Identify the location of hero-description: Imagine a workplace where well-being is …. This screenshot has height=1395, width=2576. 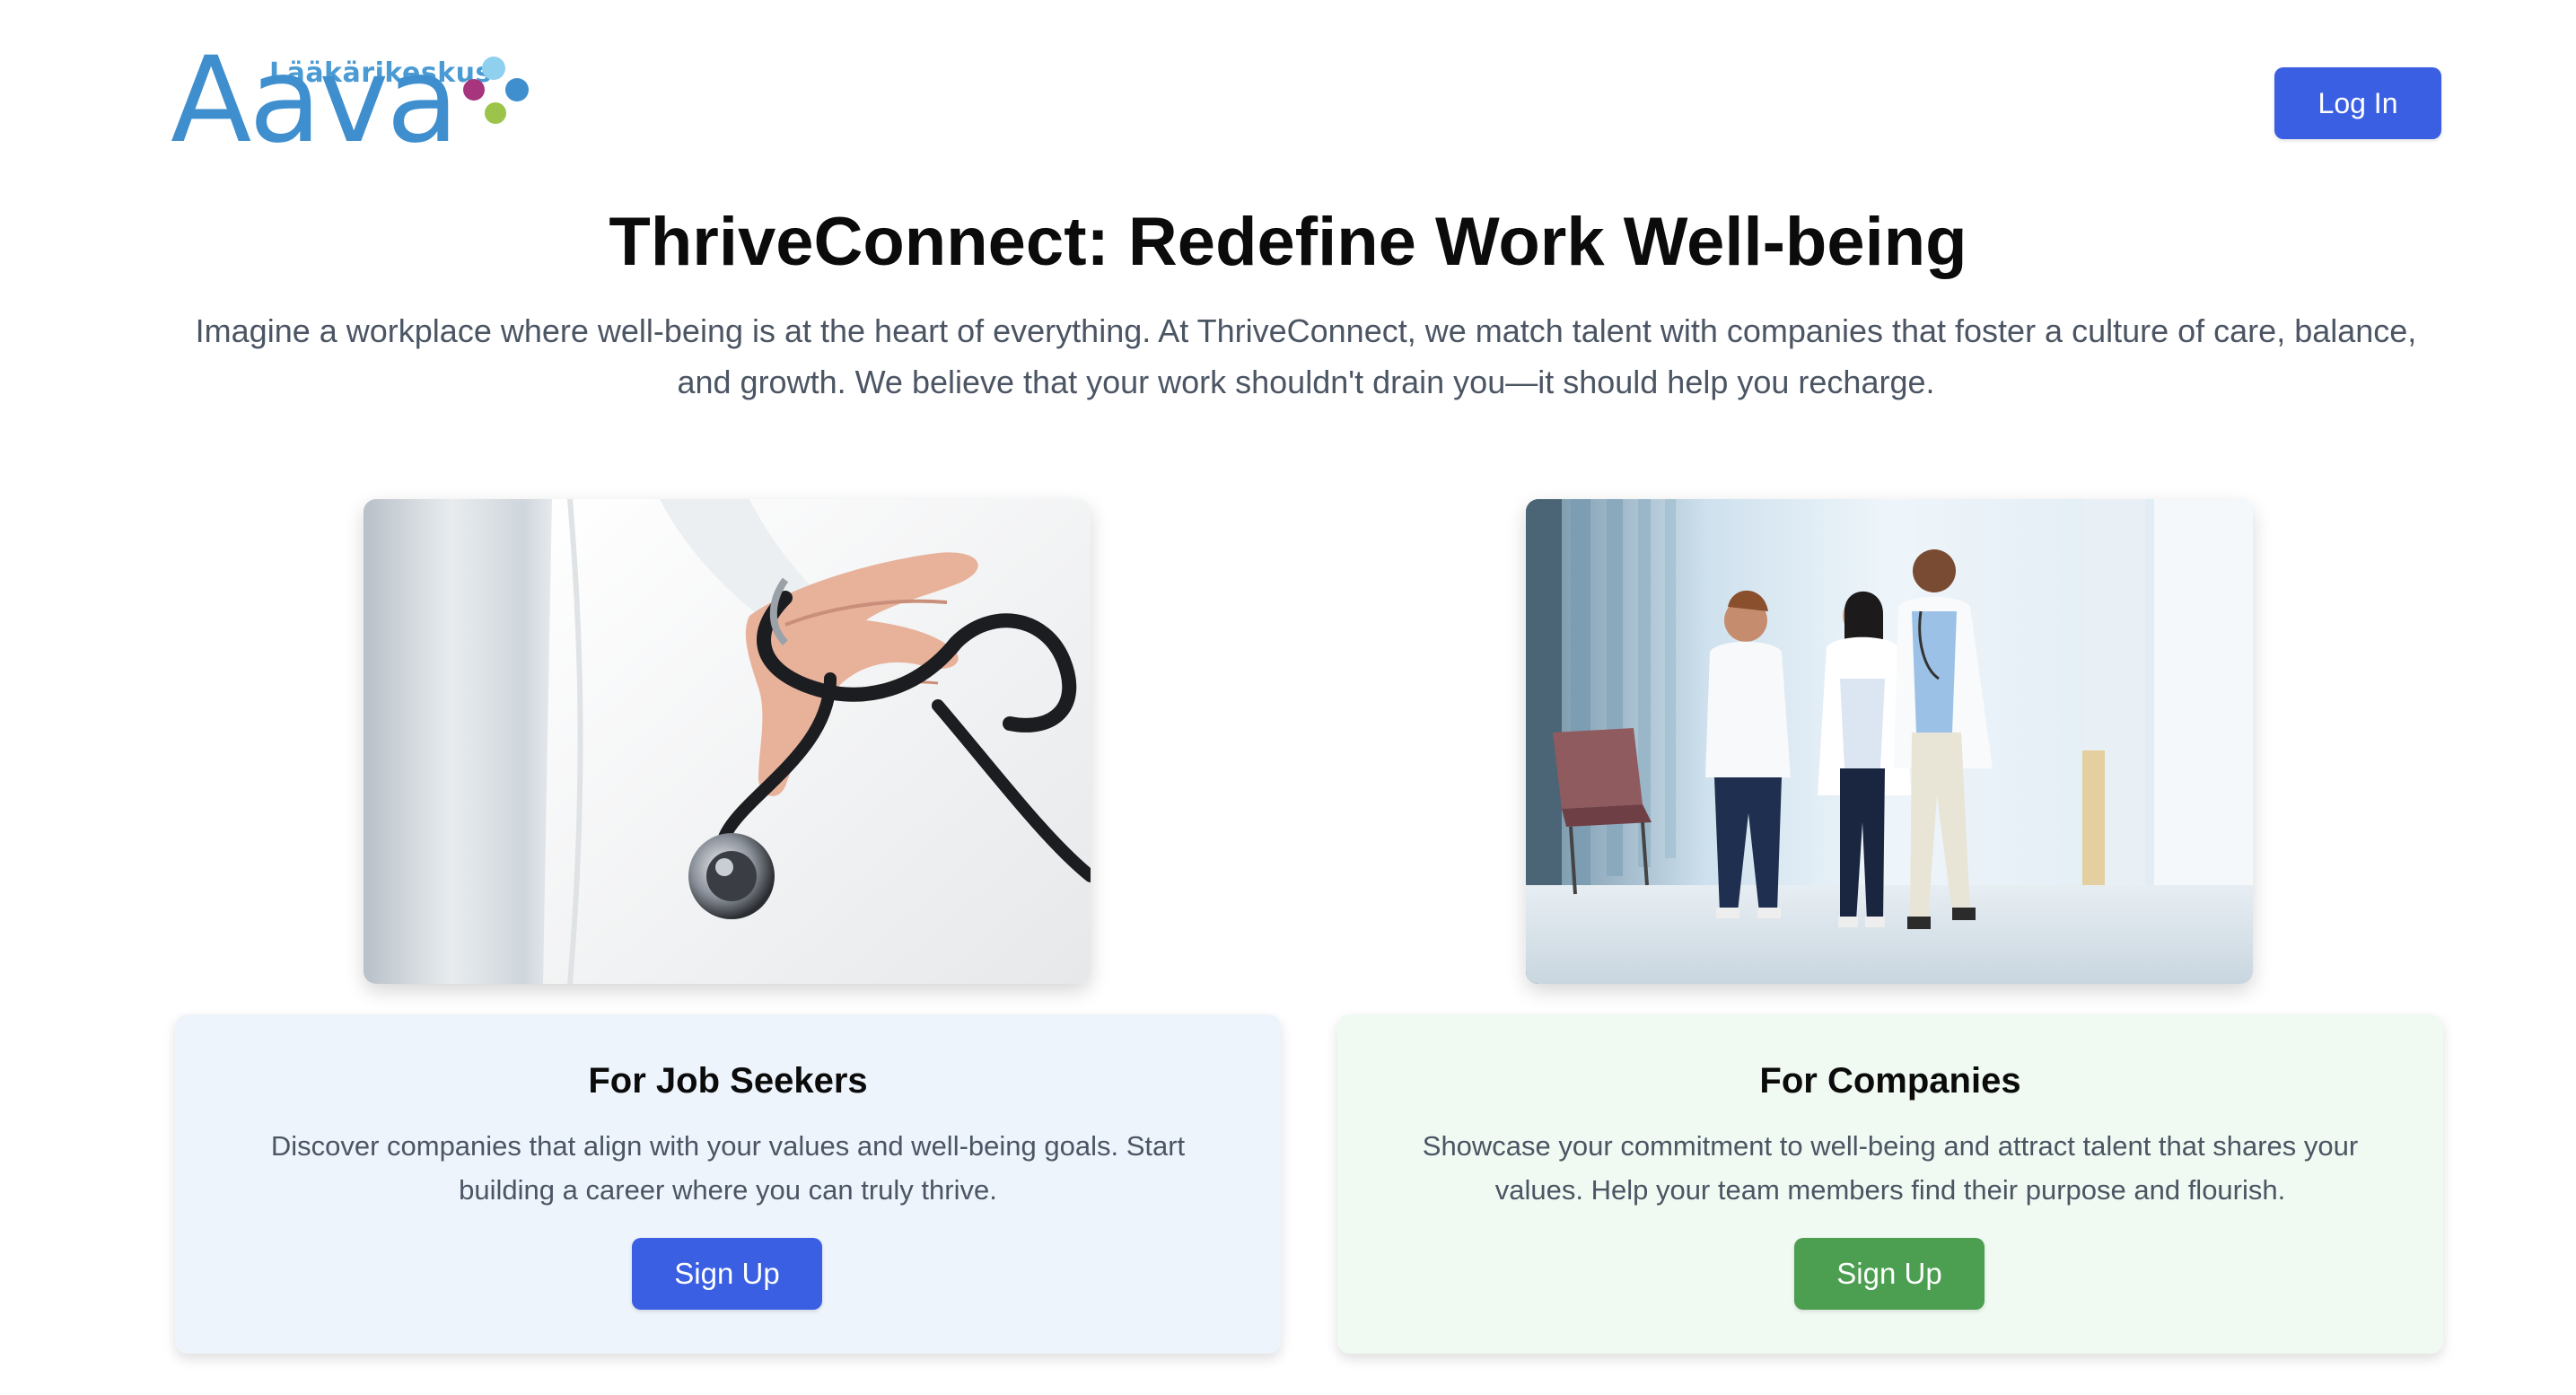
(1306, 356).